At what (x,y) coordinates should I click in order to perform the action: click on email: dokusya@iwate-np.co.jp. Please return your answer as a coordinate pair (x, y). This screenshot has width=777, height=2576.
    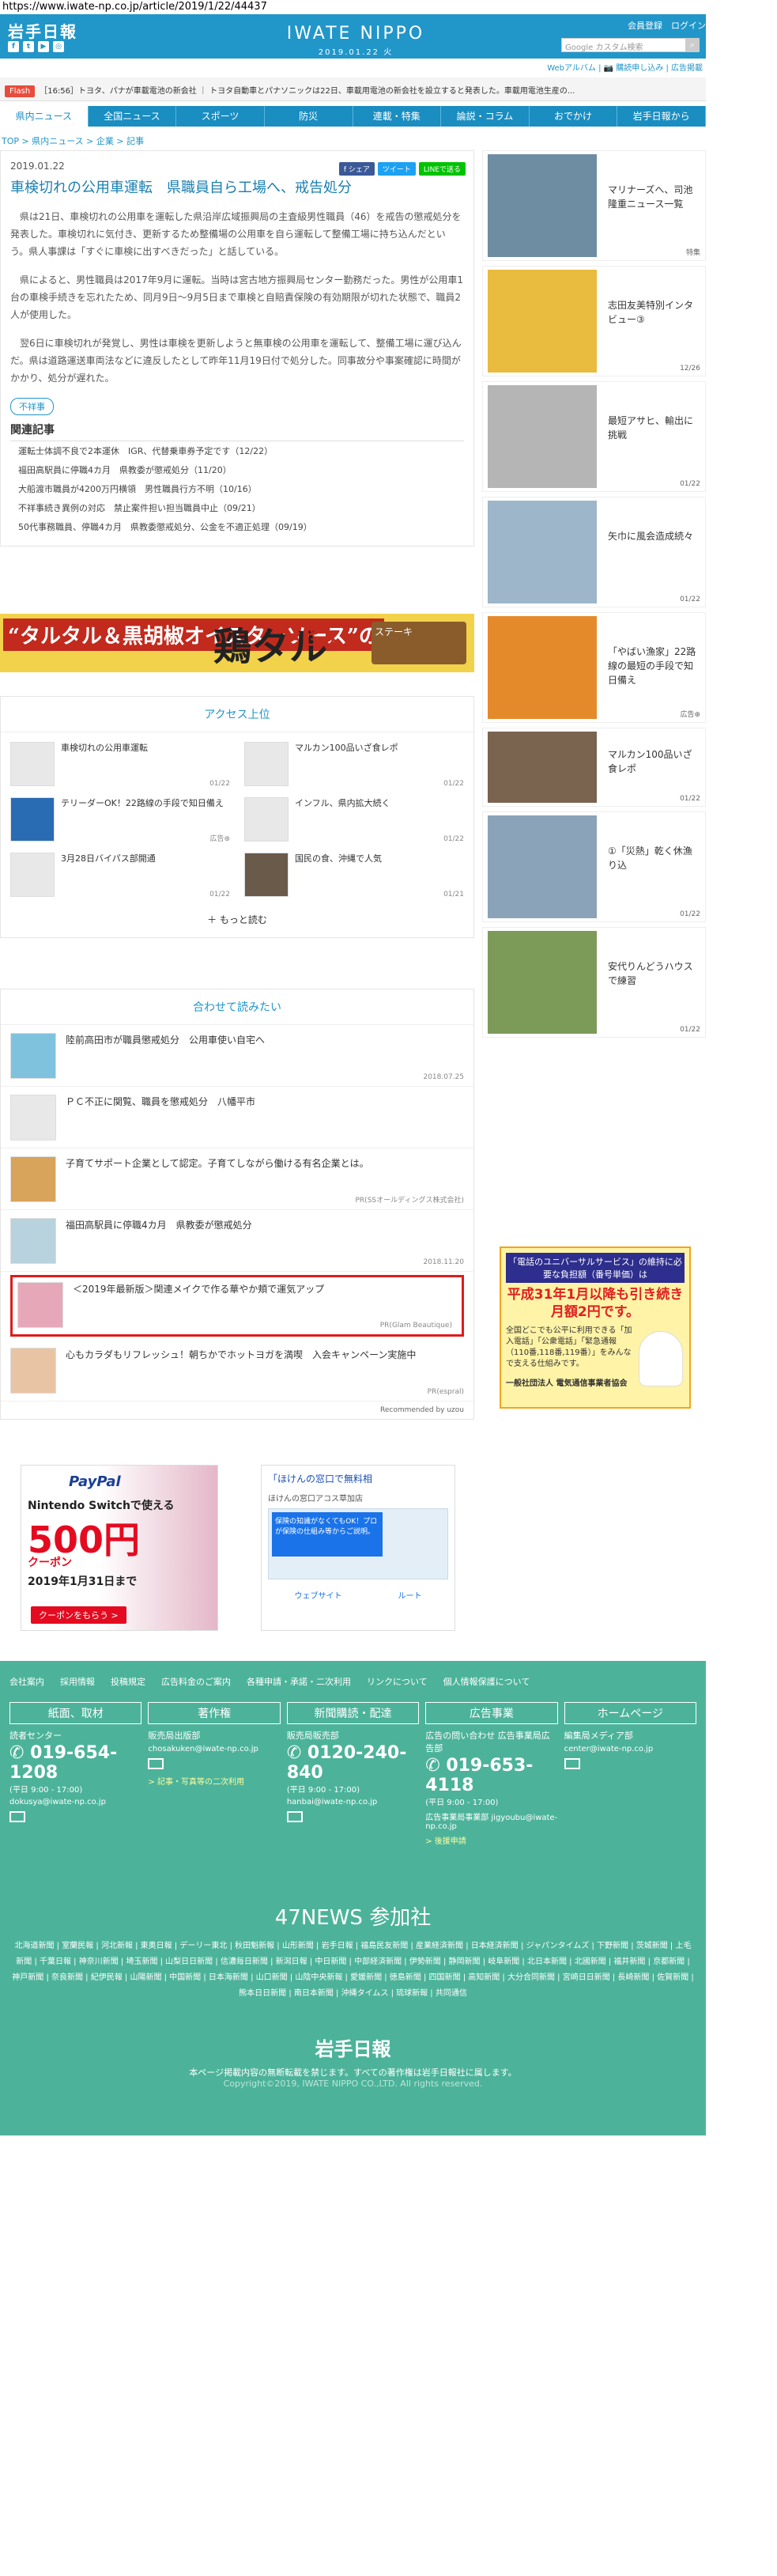
    Looking at the image, I should click on (75, 1802).